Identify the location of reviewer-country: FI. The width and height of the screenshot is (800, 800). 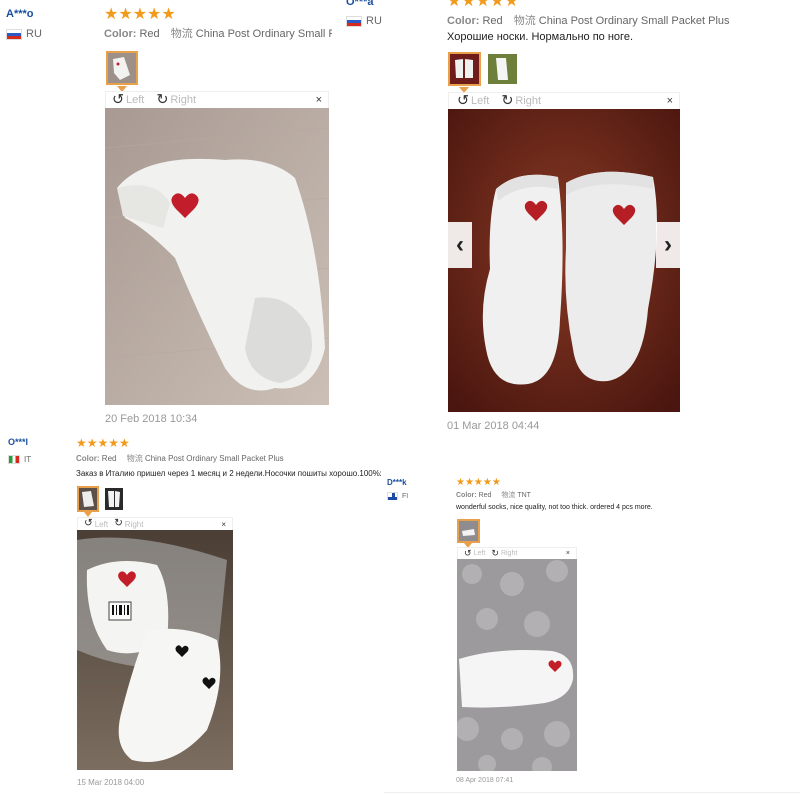
(397, 496).